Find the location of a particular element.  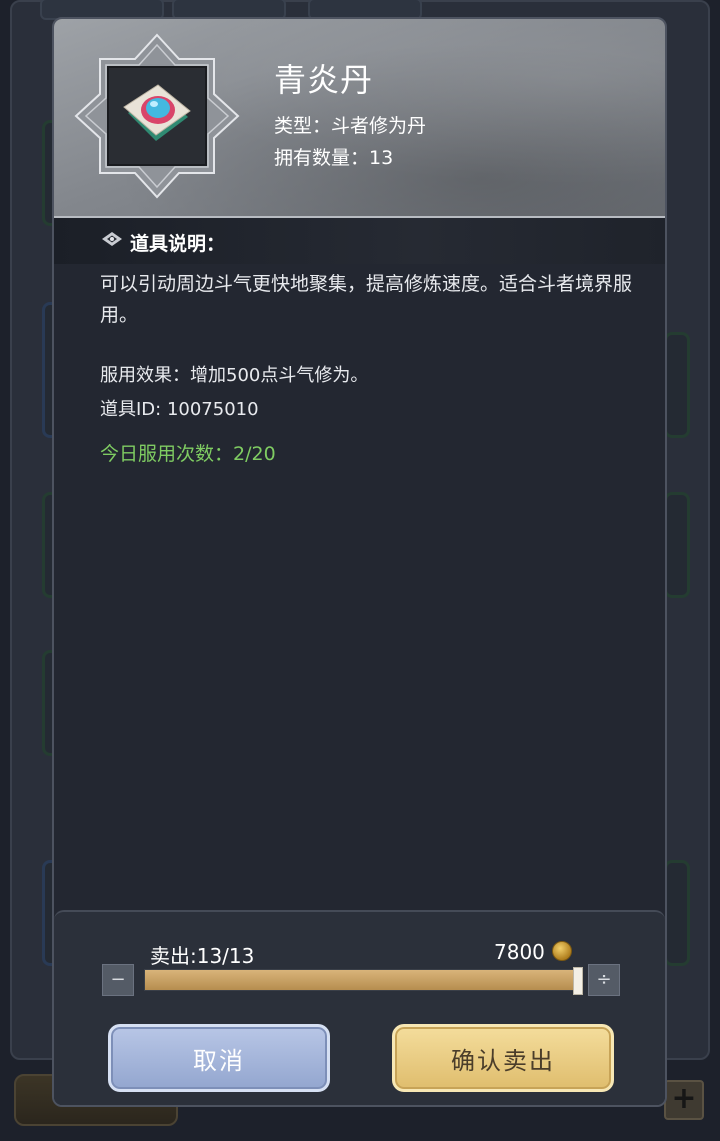

item-header: 青炎丹 类型：斗者修为丹 拥有数量：13 is located at coordinates (359, 118).